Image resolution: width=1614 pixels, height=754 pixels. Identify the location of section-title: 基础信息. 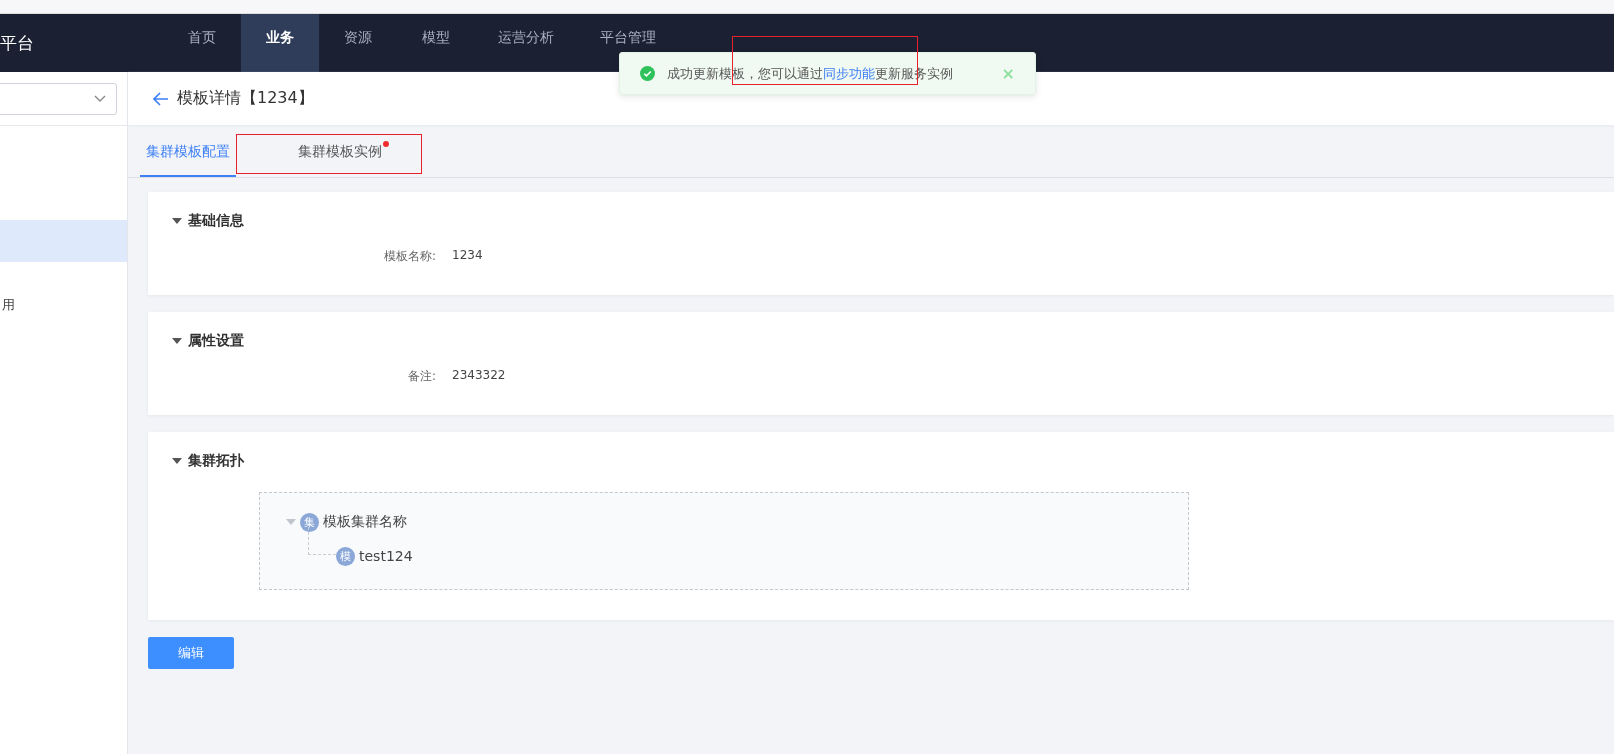
(216, 221).